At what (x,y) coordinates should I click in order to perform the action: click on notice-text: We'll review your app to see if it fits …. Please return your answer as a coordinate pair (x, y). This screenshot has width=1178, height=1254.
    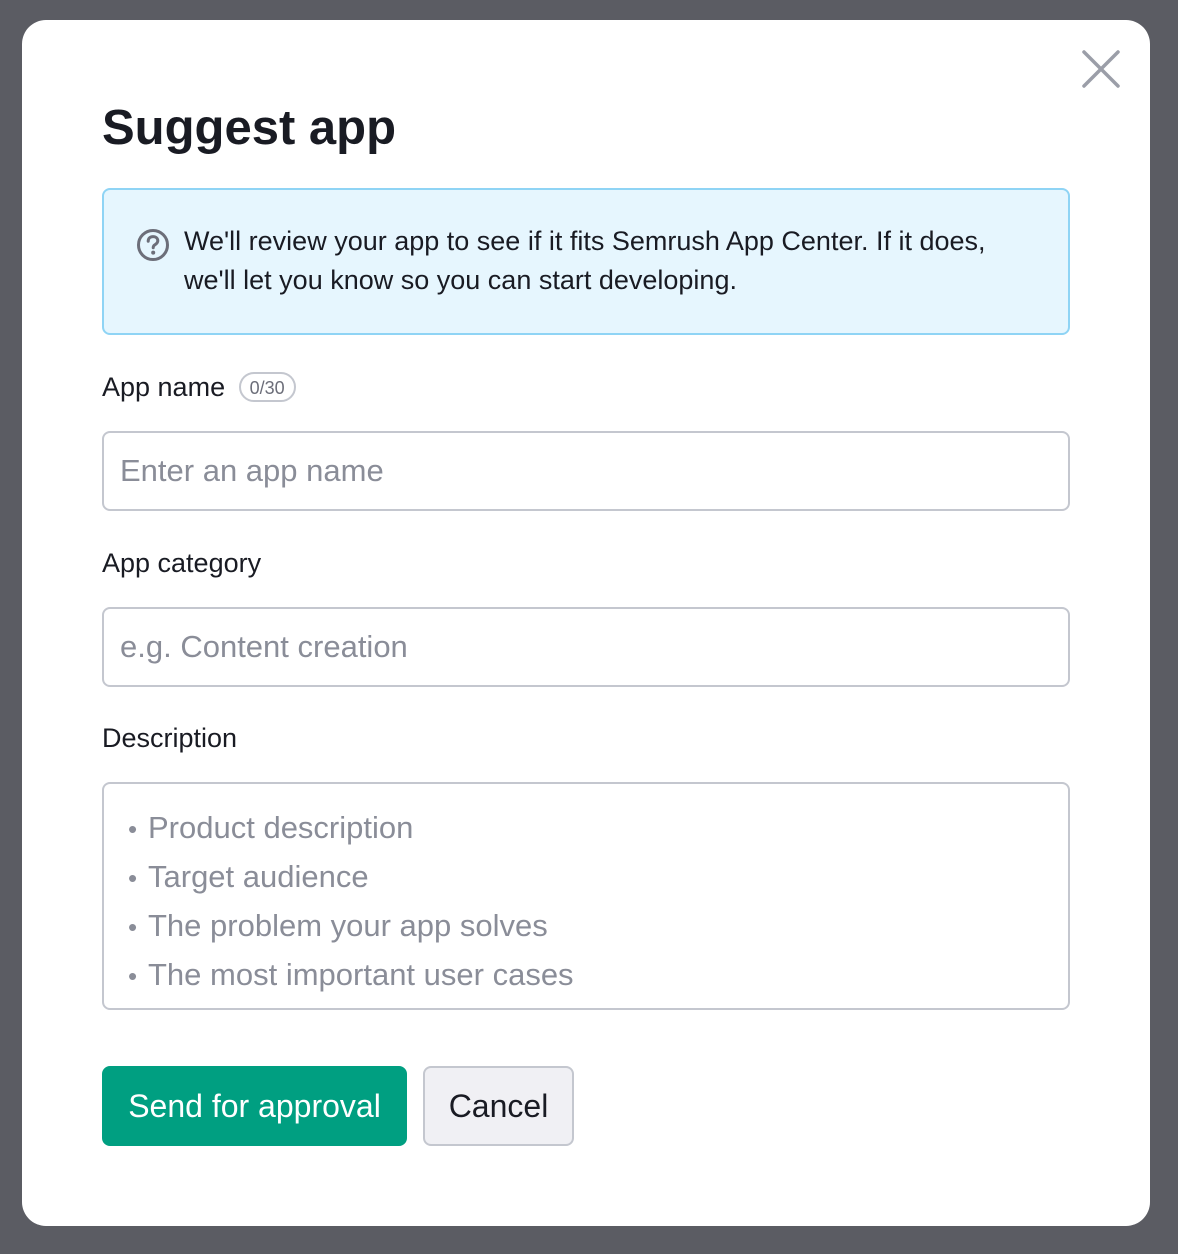
    Looking at the image, I should click on (585, 260).